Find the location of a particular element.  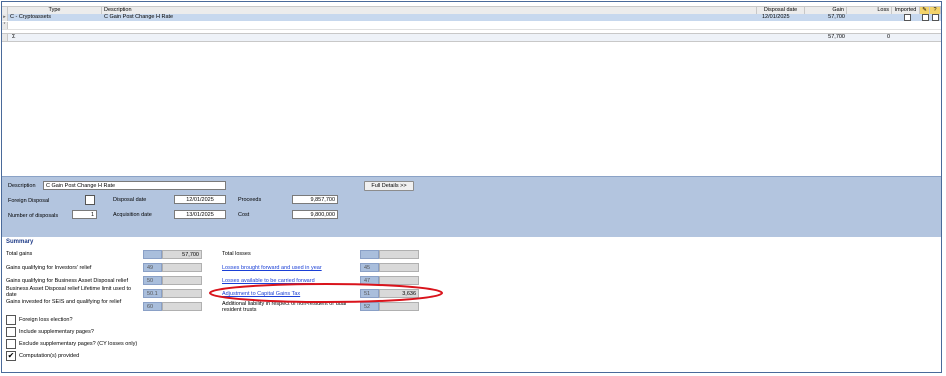

include-supplementary-label: Include supplementary pages? is located at coordinates (56, 332).